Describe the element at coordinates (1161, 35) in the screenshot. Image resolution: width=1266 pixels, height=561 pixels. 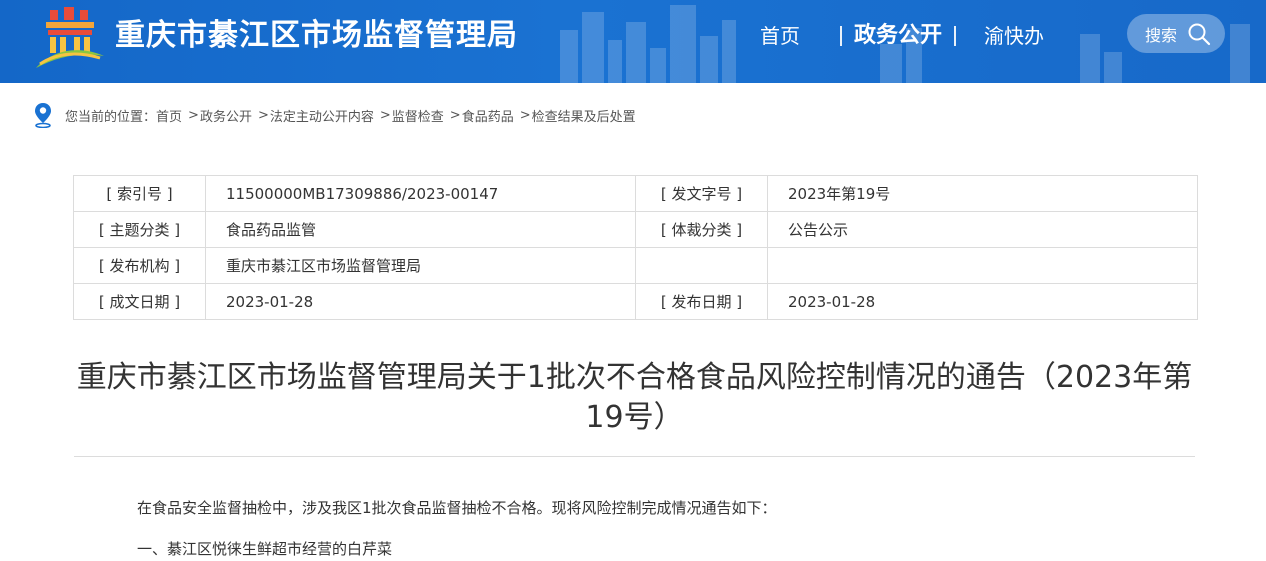
I see `search-label: 搜索` at that location.